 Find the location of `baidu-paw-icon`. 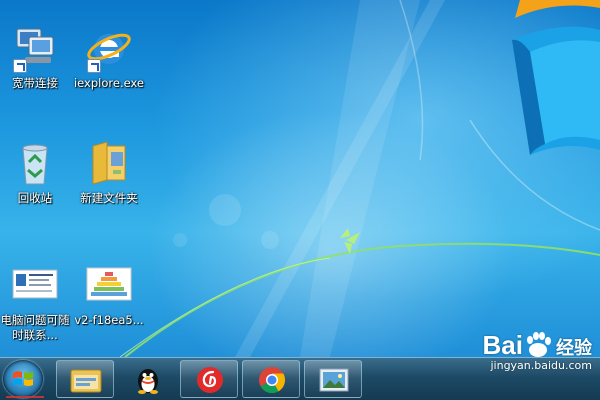

baidu-paw-icon is located at coordinates (539, 344).